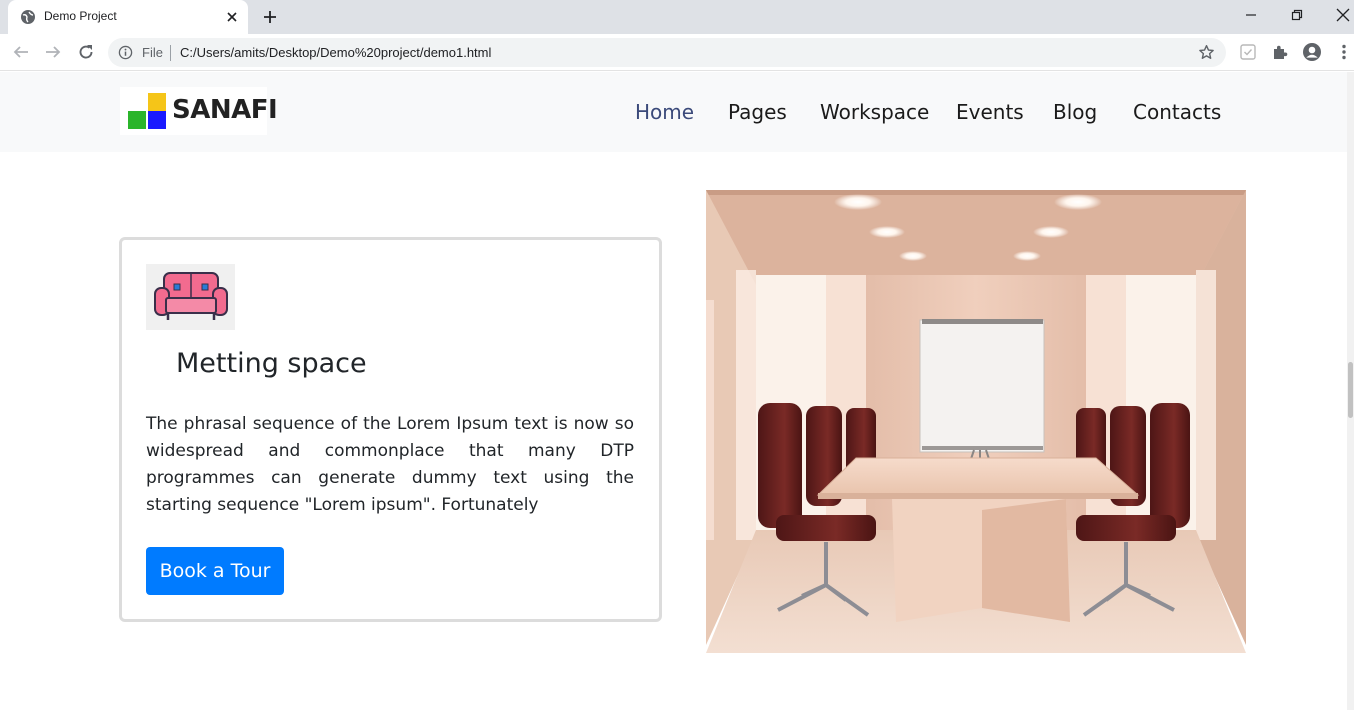  What do you see at coordinates (990, 112) in the screenshot?
I see `nav-events: Events` at bounding box center [990, 112].